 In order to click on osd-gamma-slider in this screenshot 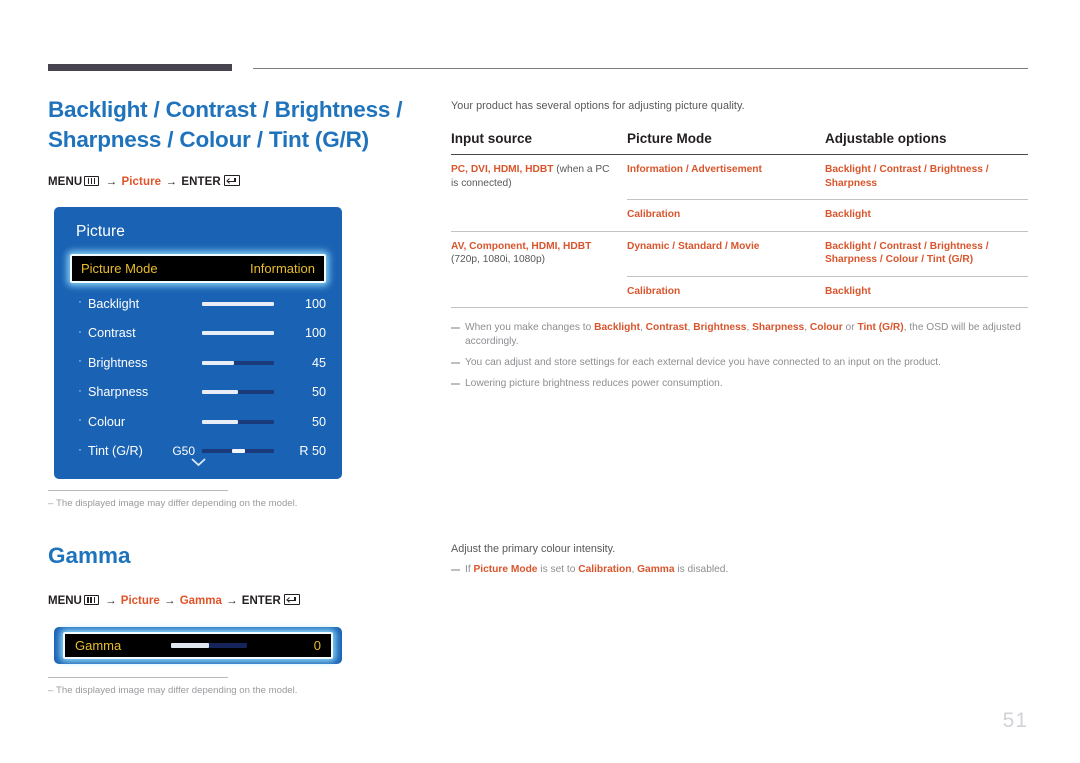, I will do `click(209, 645)`.